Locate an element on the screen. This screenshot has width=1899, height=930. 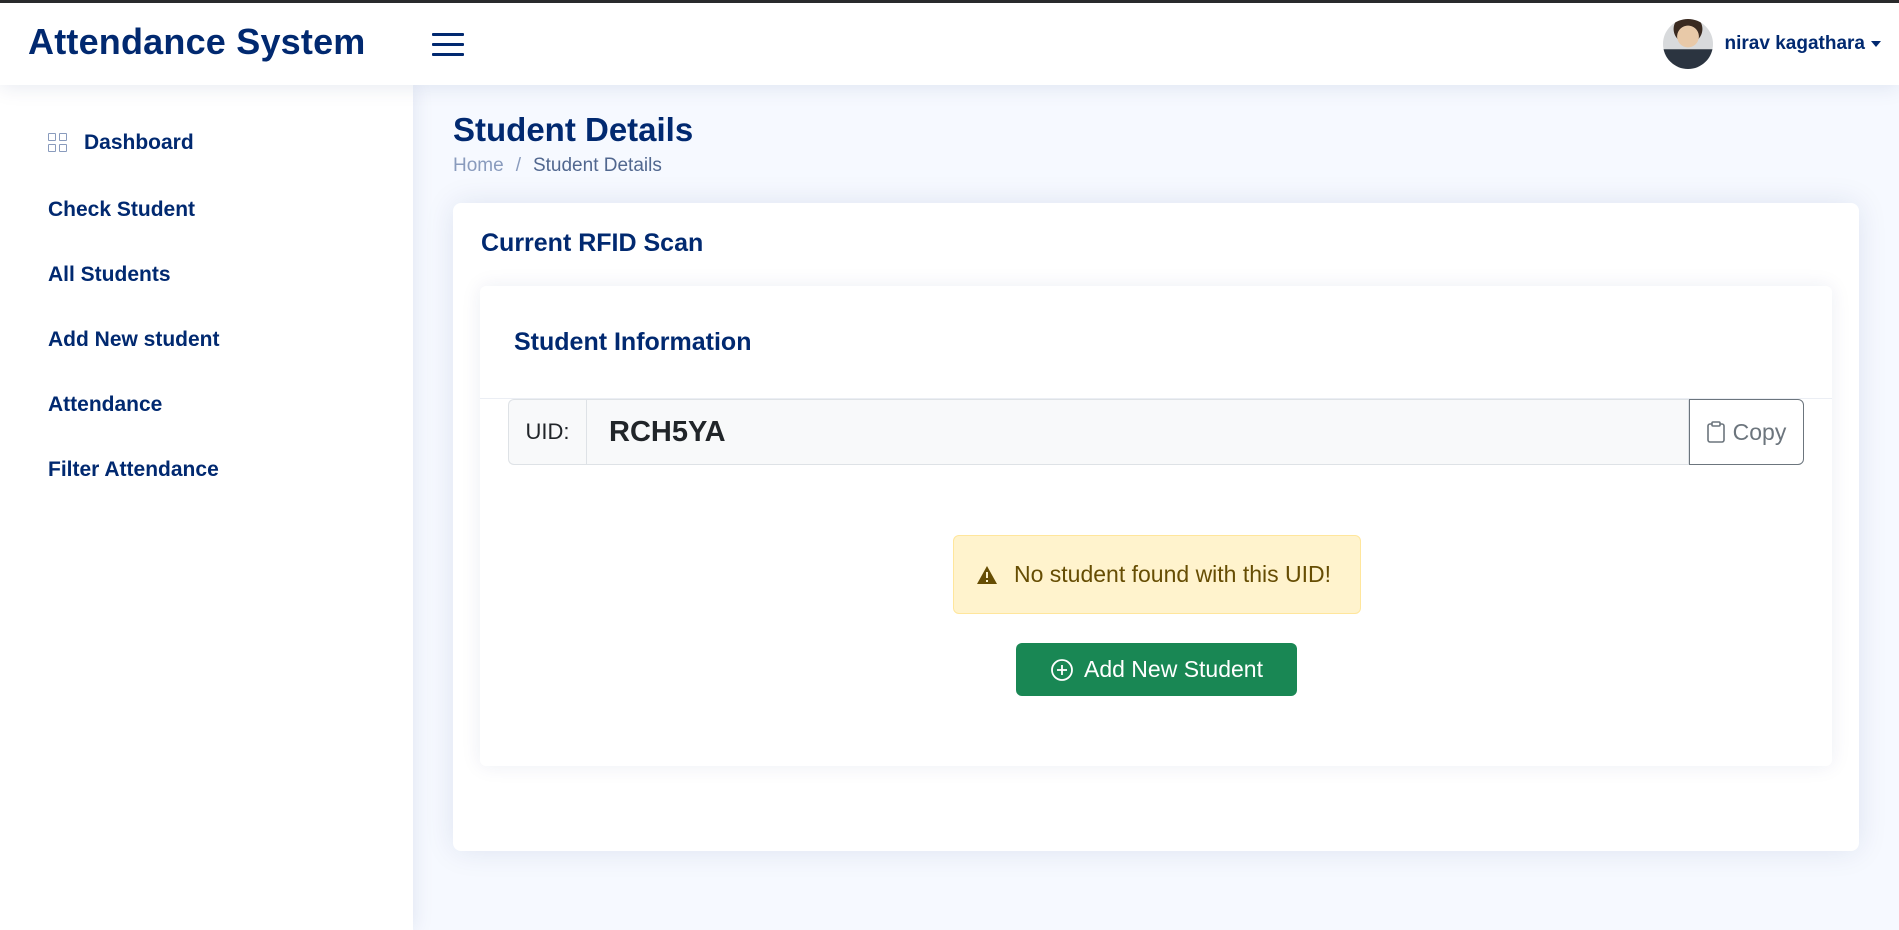
sidebar-item-label: Attendance is located at coordinates (105, 404).